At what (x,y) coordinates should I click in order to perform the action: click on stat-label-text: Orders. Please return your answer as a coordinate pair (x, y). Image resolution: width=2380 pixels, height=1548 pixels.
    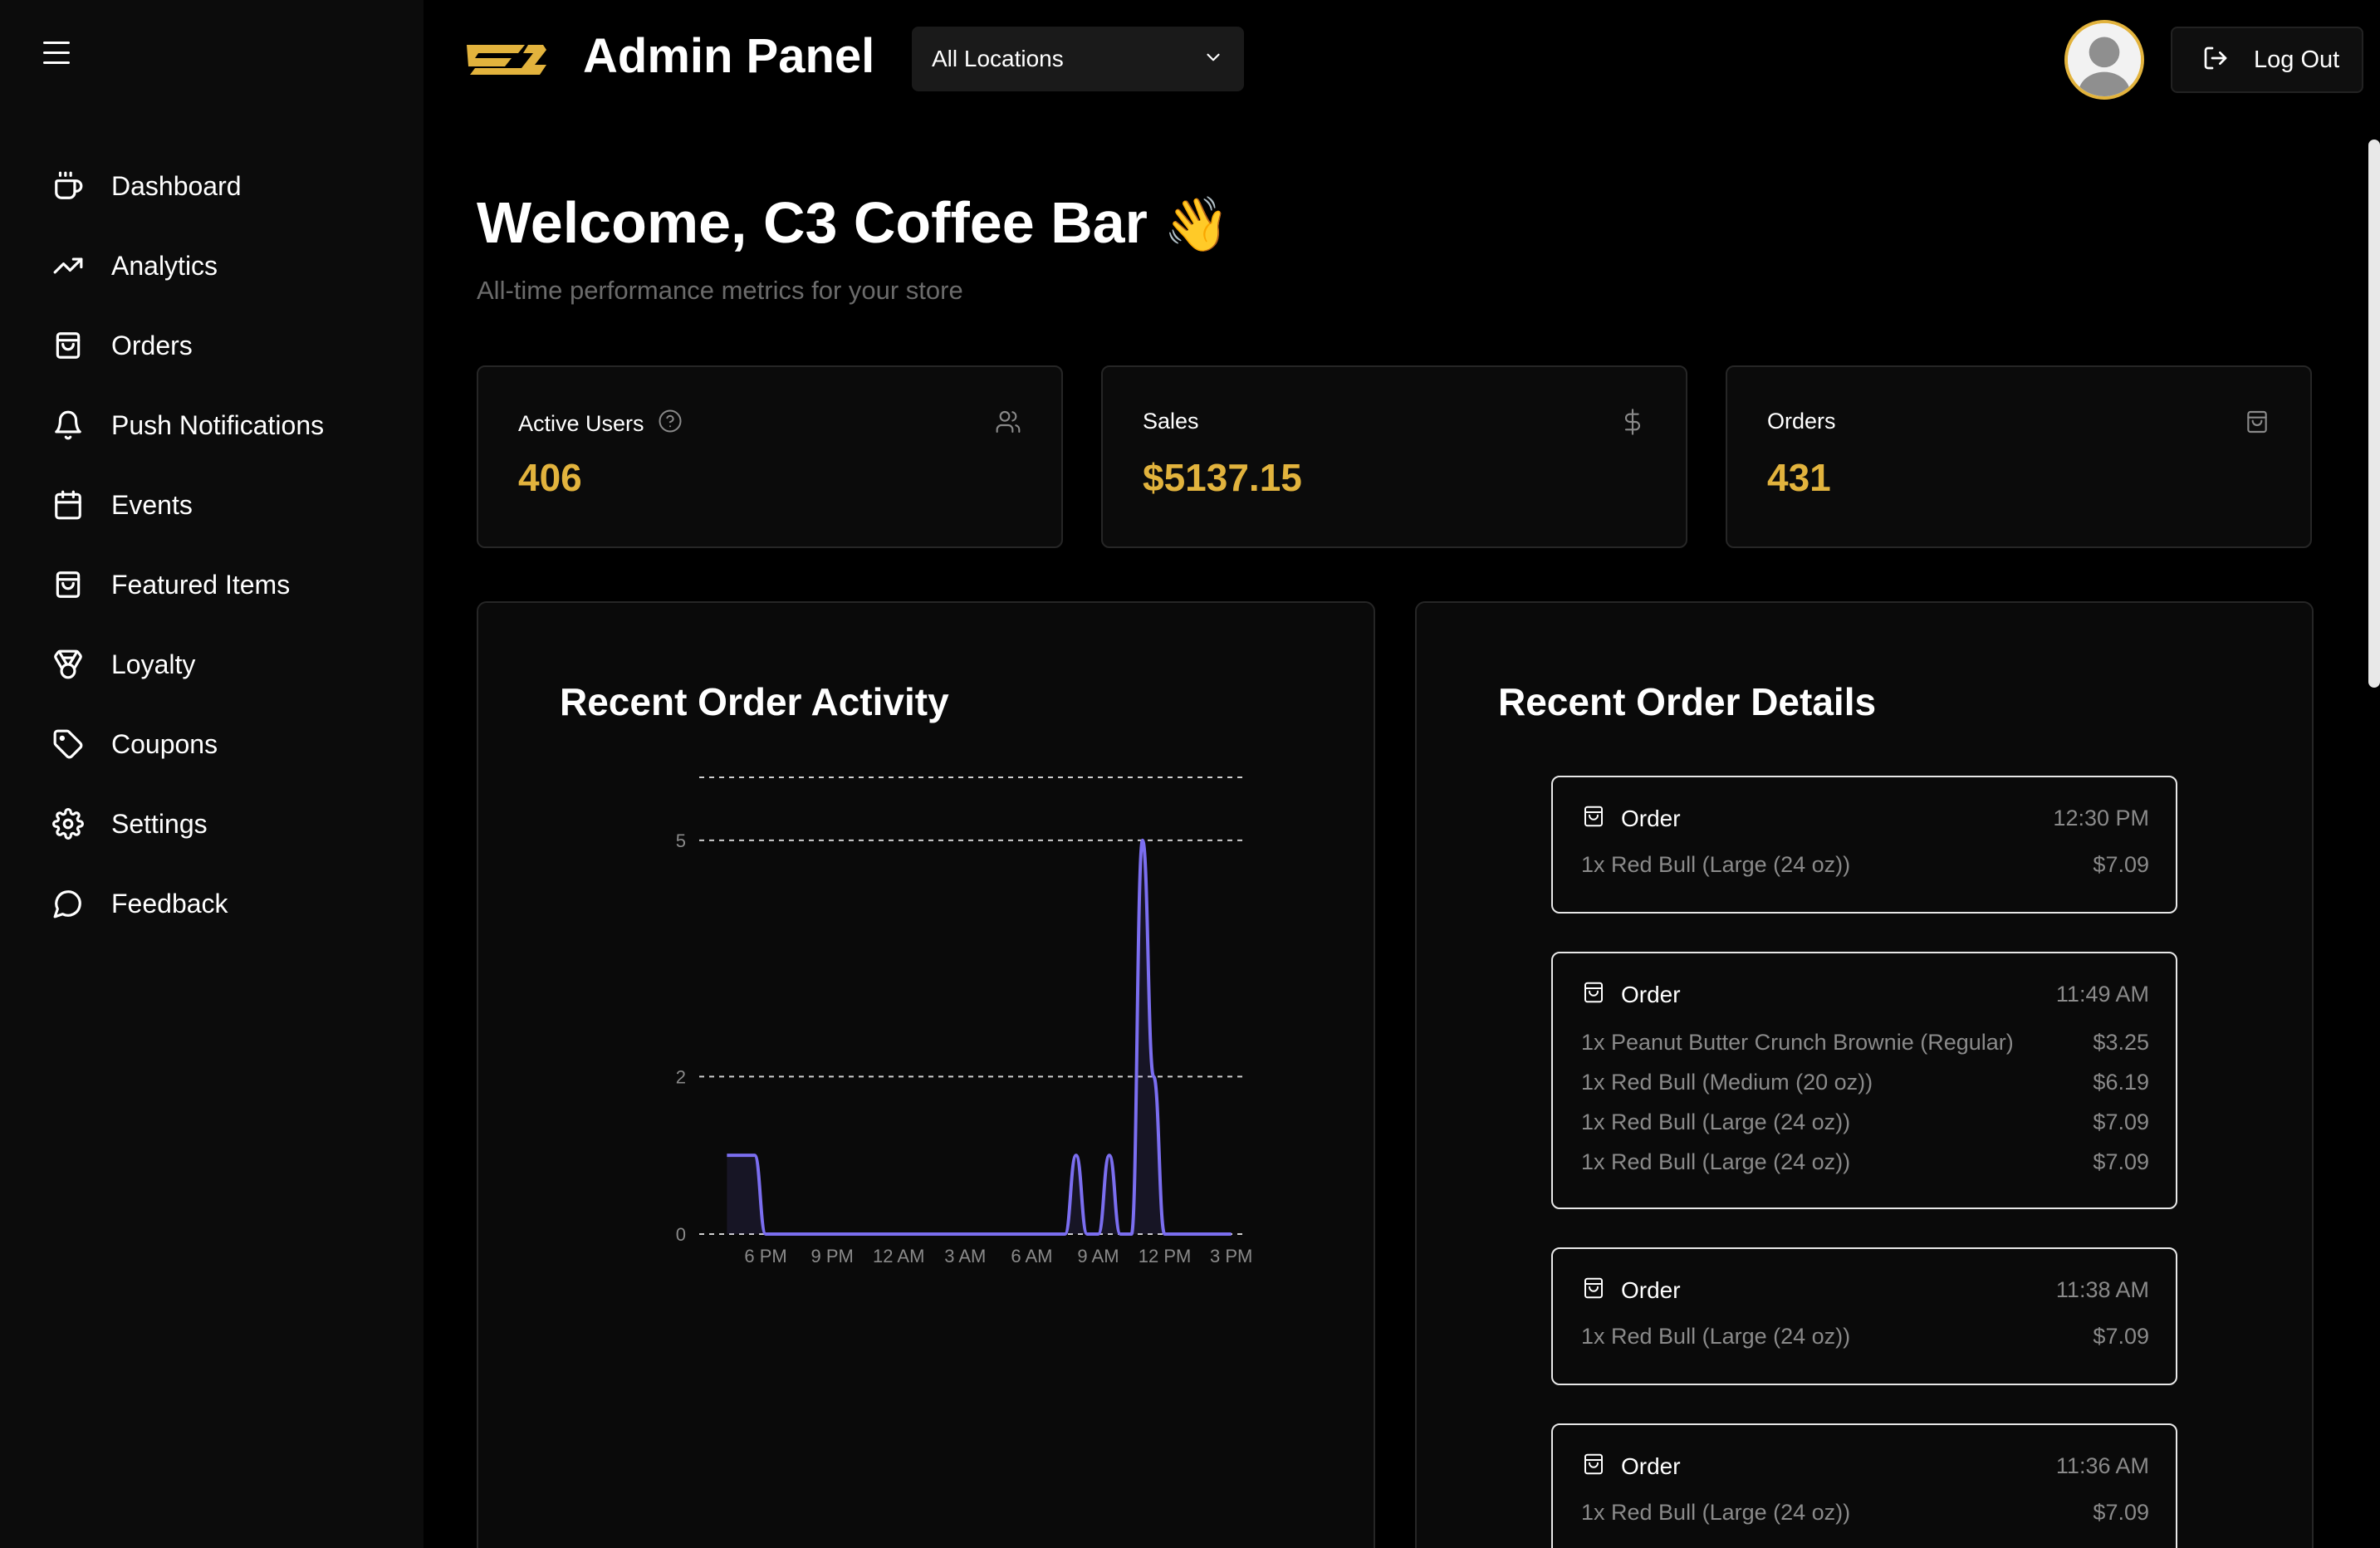
    Looking at the image, I should click on (1801, 421).